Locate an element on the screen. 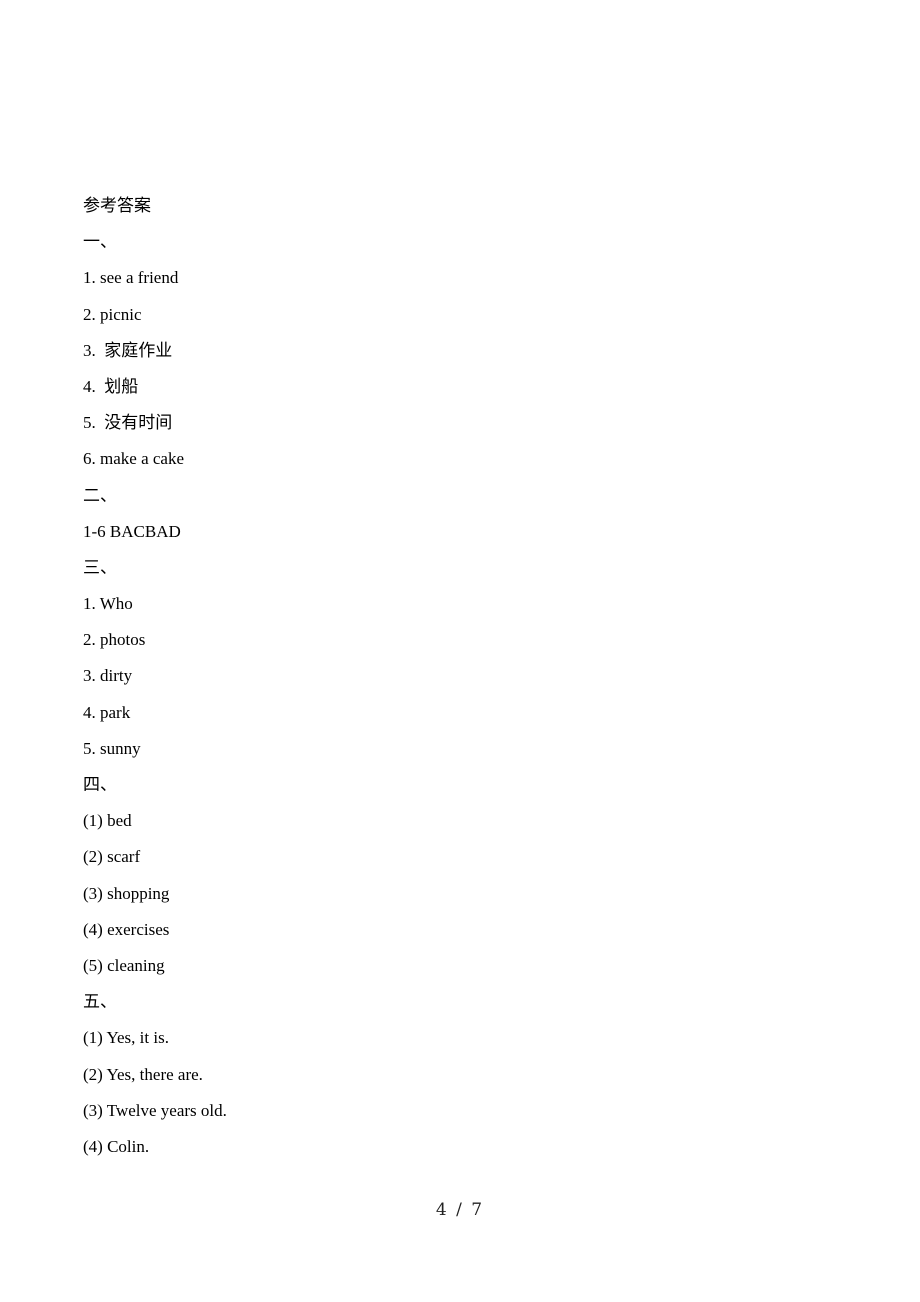 Image resolution: width=920 pixels, height=1302 pixels. answer-item: 1. Who is located at coordinates (108, 604).